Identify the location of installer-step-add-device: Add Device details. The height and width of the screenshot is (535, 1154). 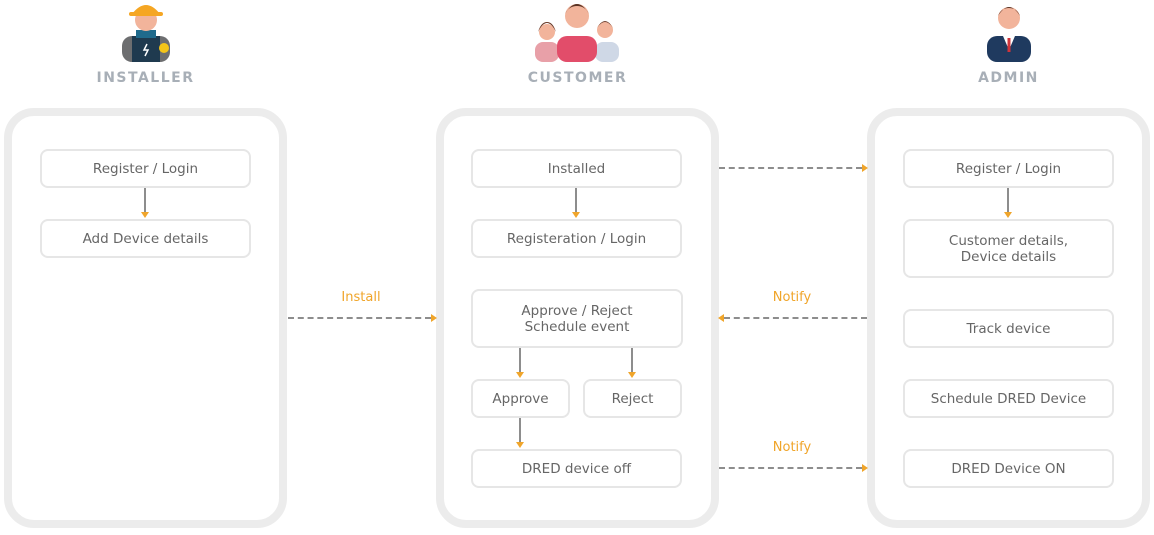
(145, 238).